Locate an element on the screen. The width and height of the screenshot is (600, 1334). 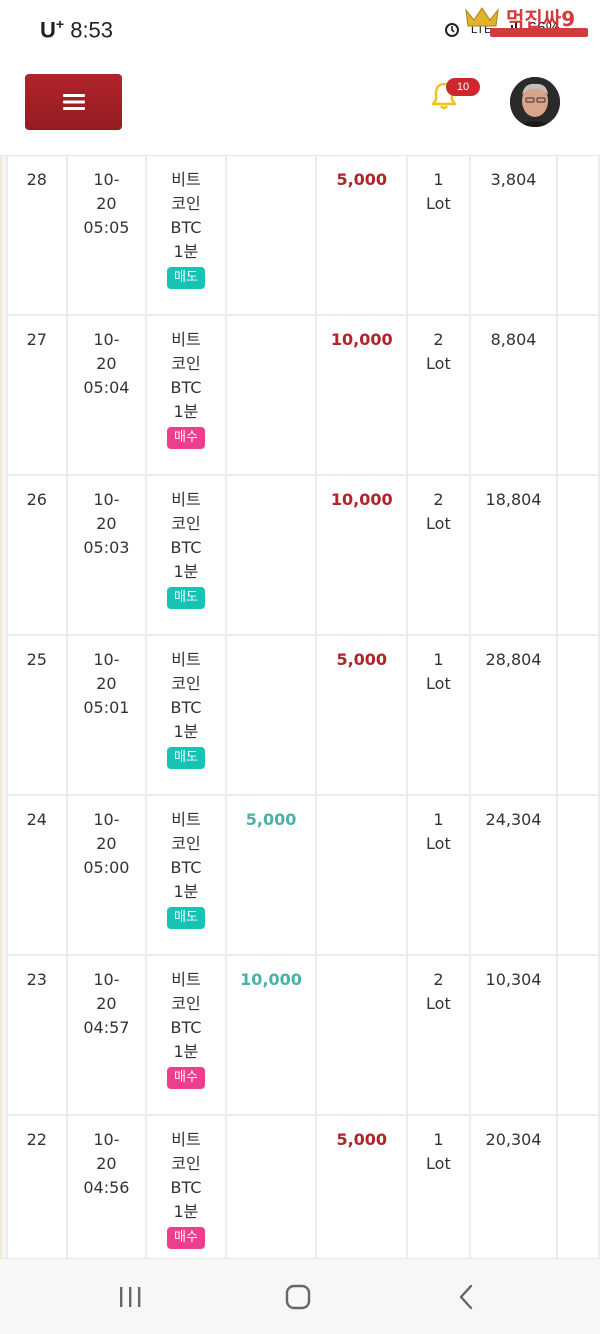
watermark-logo: 먹진싸9 is located at coordinates (526, 22).